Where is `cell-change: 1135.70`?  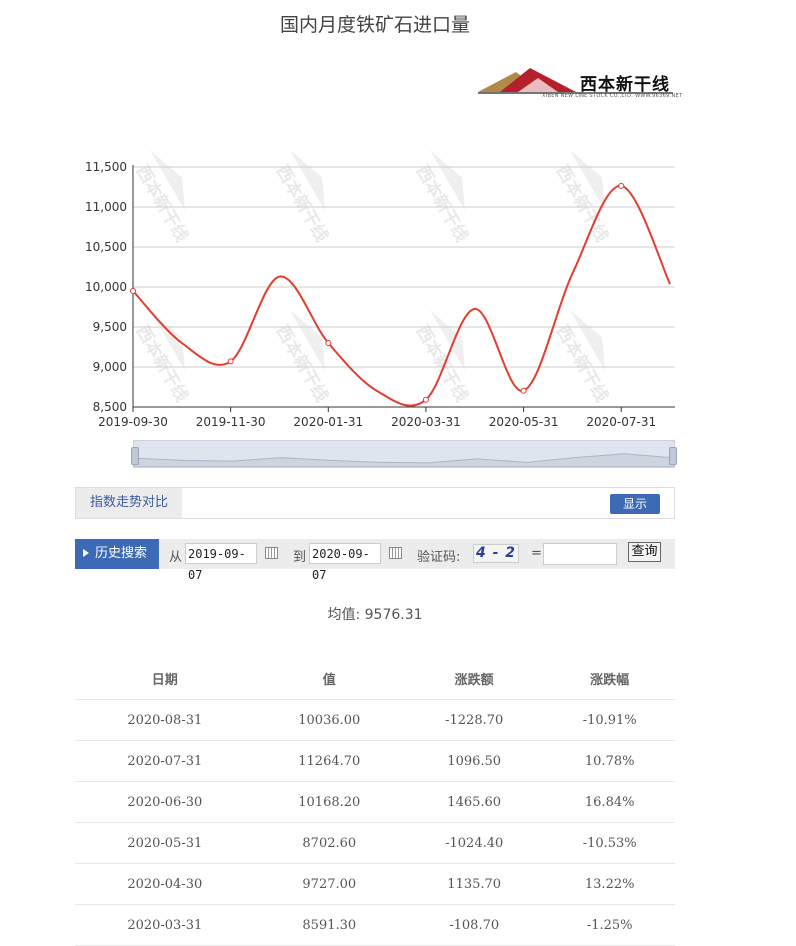
cell-change: 1135.70 is located at coordinates (474, 884).